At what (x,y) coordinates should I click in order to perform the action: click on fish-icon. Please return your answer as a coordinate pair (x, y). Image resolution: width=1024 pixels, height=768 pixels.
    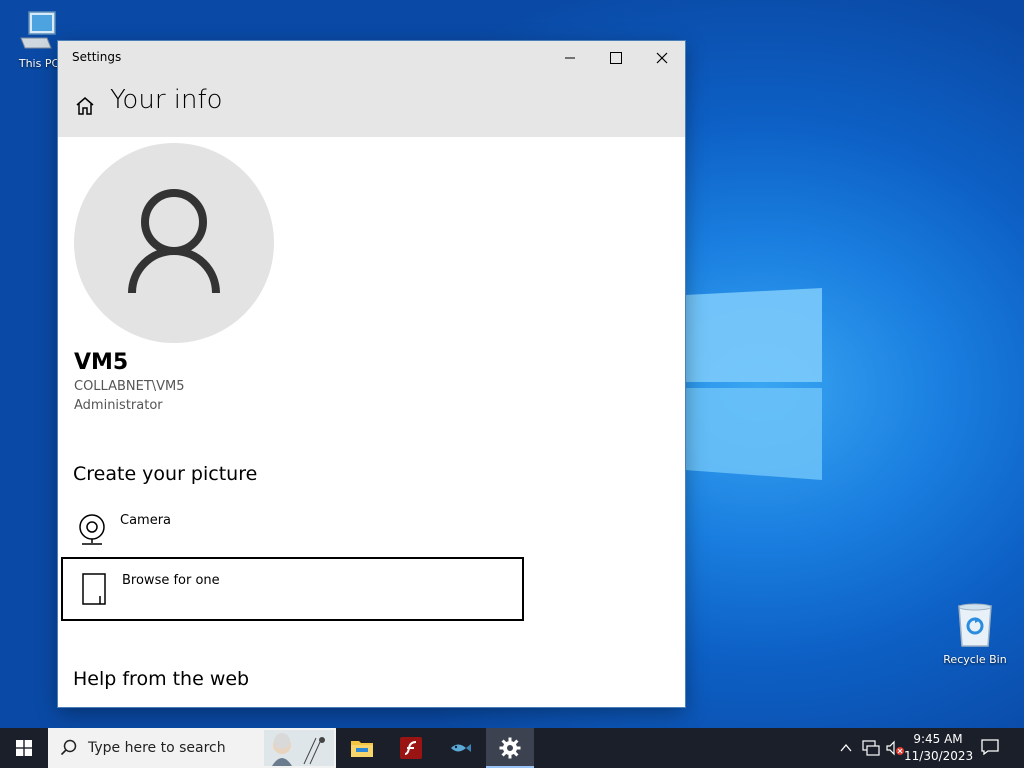
    Looking at the image, I should click on (461, 748).